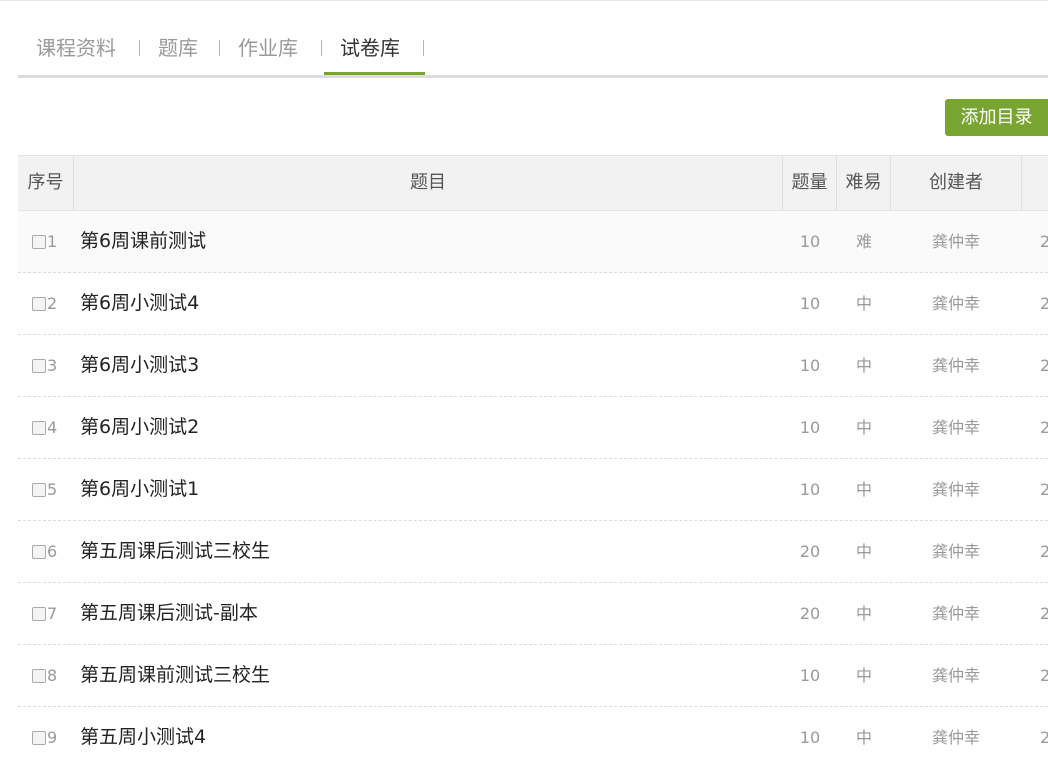 The height and width of the screenshot is (765, 1048). I want to click on row-index-cell: 9, so click(54, 736).